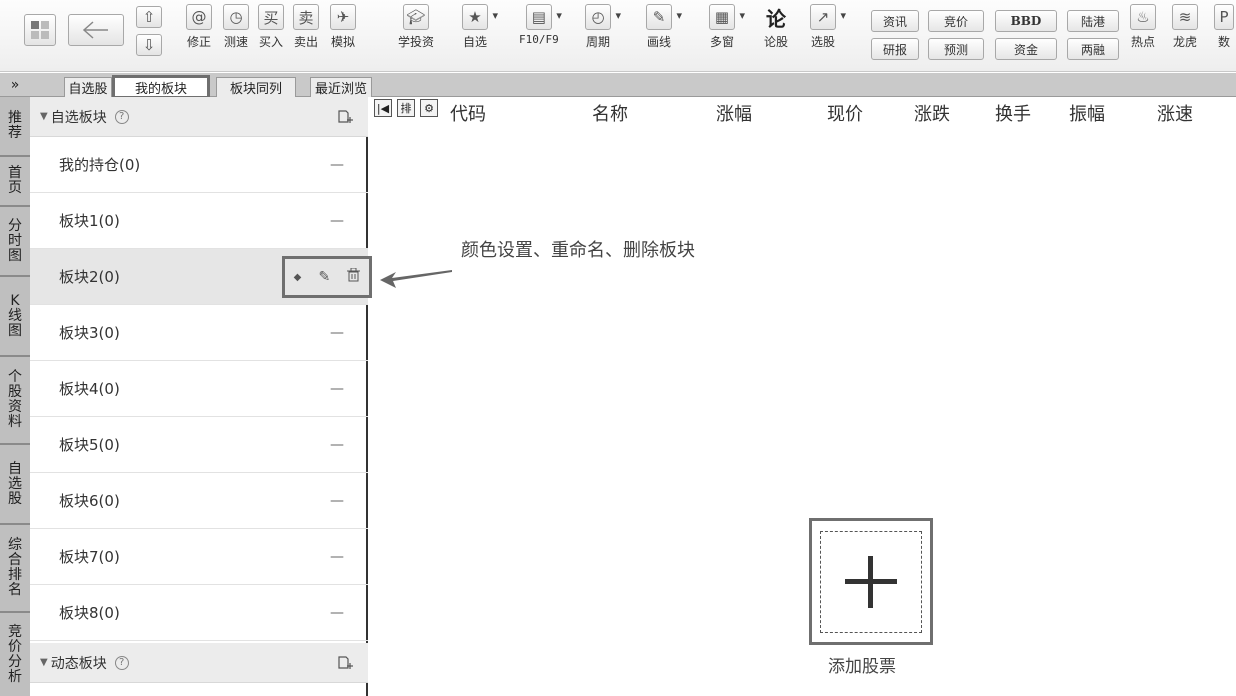 The width and height of the screenshot is (1236, 696). What do you see at coordinates (1224, 27) in the screenshot?
I see `data-button: P 数` at bounding box center [1224, 27].